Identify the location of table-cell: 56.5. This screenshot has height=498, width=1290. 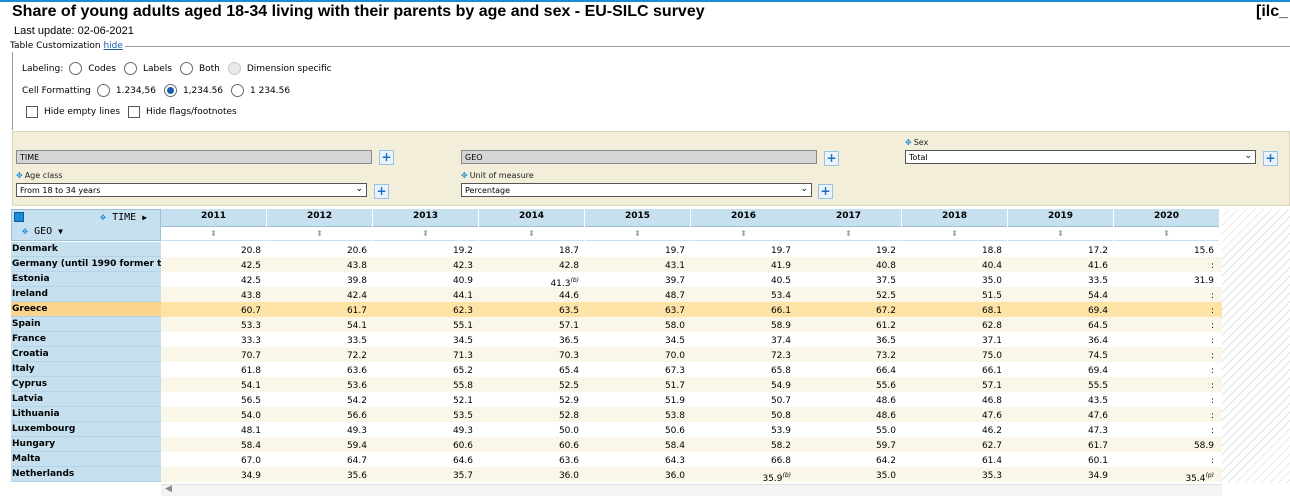
(214, 401).